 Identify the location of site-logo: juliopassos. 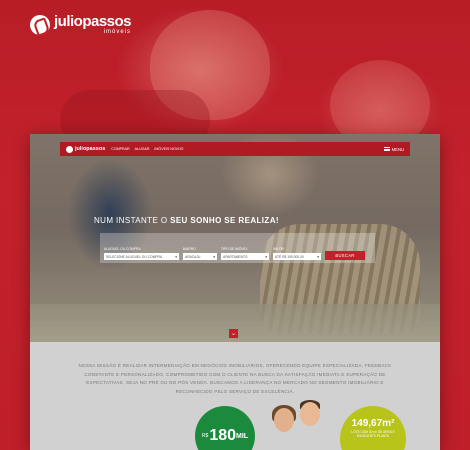
(86, 149).